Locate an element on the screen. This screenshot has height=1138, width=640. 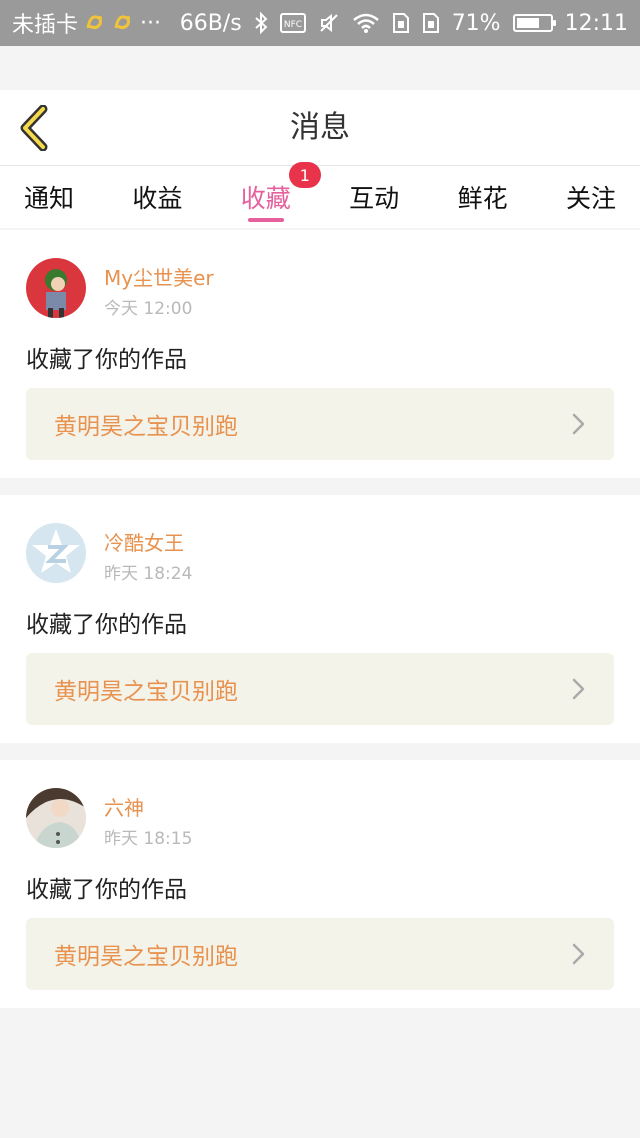
carrier-label: 未插卡 is located at coordinates (45, 25).